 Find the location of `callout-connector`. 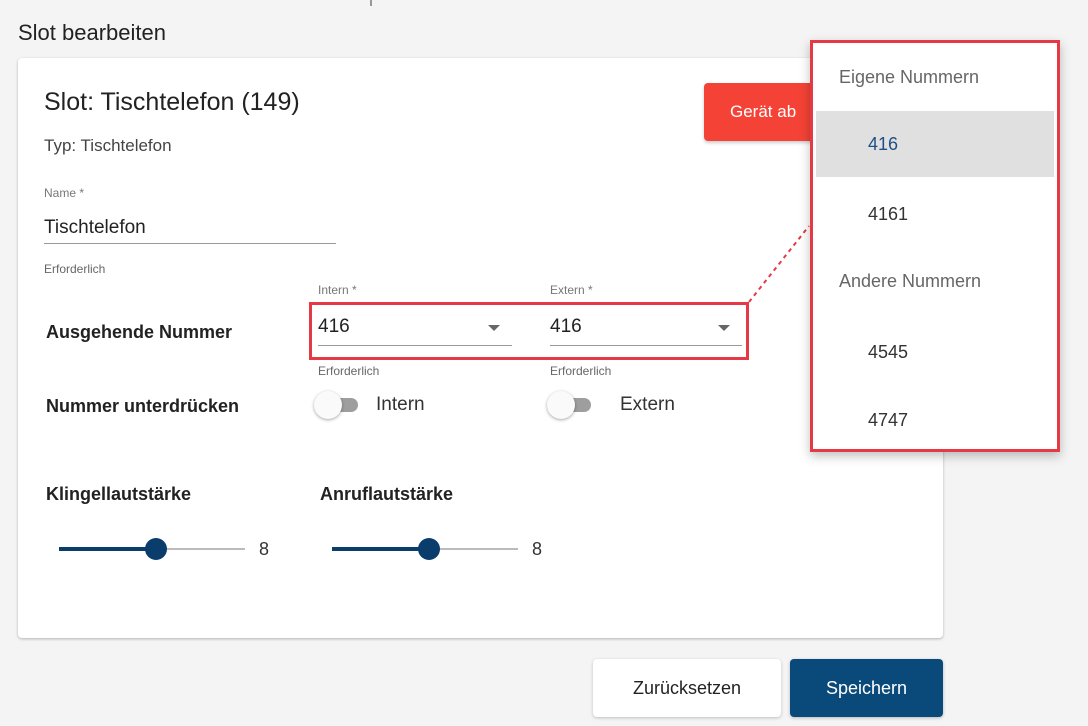

callout-connector is located at coordinates (779, 264).